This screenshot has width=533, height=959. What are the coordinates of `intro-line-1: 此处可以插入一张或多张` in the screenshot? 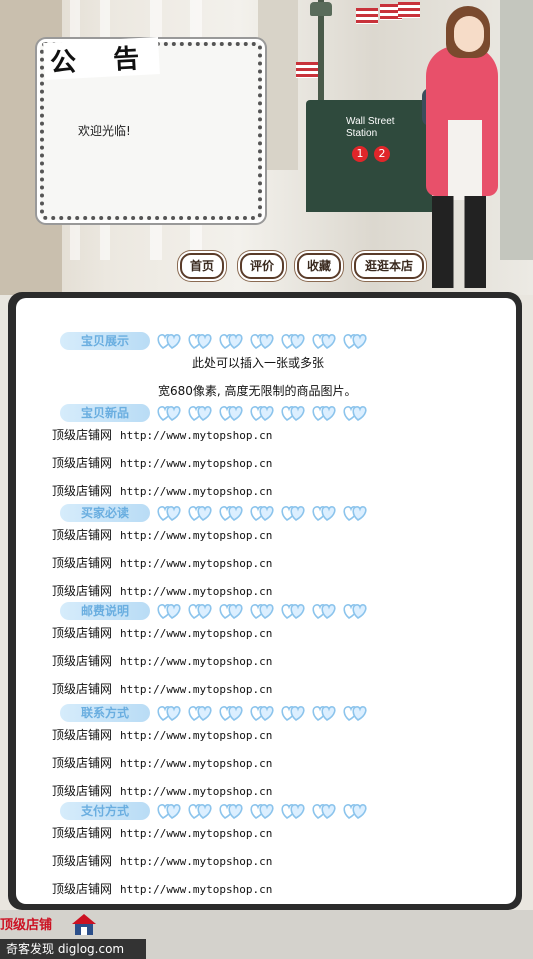 It's located at (258, 363).